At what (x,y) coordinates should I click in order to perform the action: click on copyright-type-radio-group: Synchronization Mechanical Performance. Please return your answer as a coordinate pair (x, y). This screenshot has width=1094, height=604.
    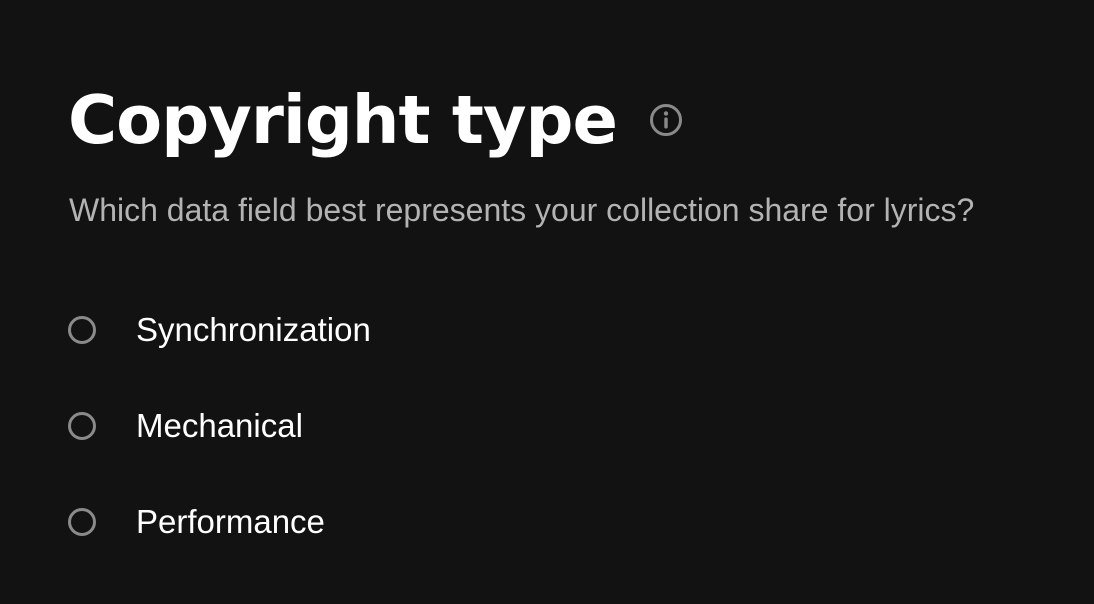
    Looking at the image, I should click on (219, 442).